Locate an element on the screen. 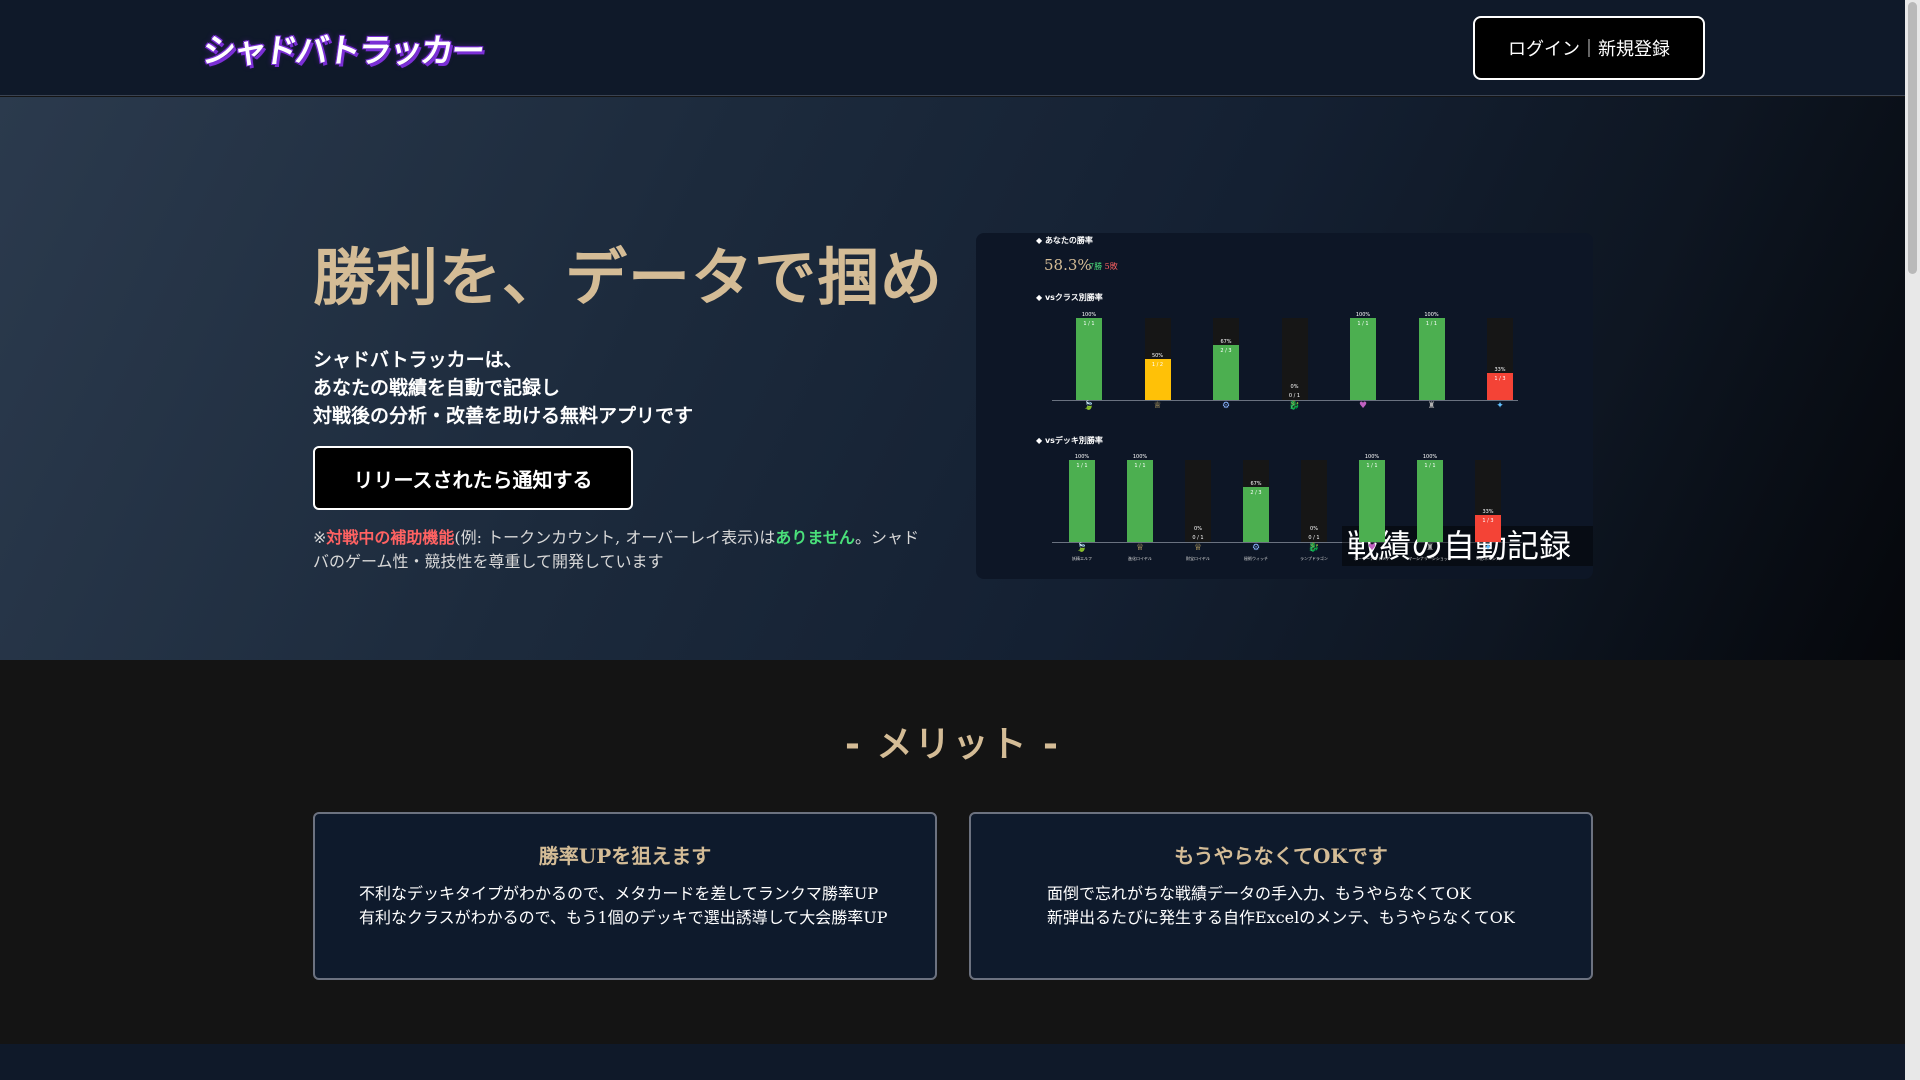 The image size is (1920, 1080). merit-card-line: 面倒で忘れがちな戦績データの手入力、もうやらなくてOK is located at coordinates (1259, 893).